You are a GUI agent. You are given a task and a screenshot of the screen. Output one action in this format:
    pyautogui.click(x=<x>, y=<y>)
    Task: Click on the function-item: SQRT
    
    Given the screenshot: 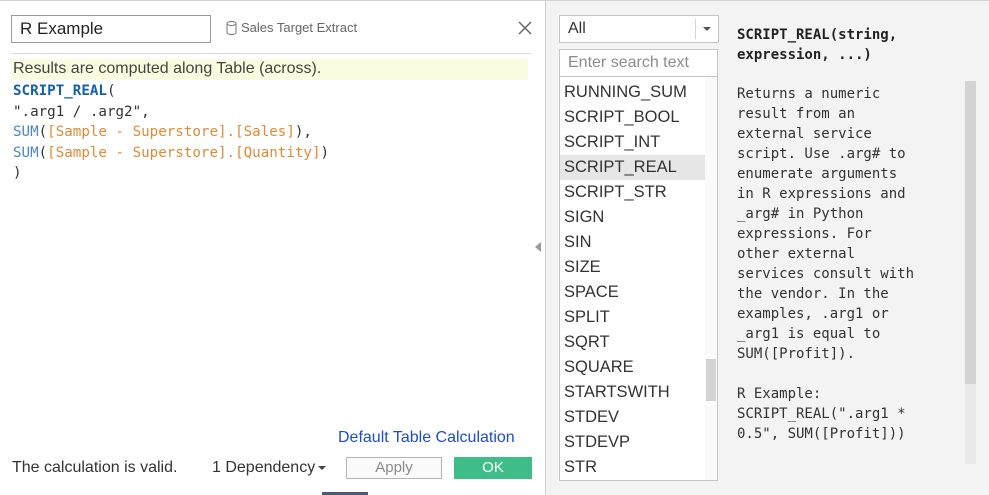 What is the action you would take?
    pyautogui.click(x=633, y=342)
    